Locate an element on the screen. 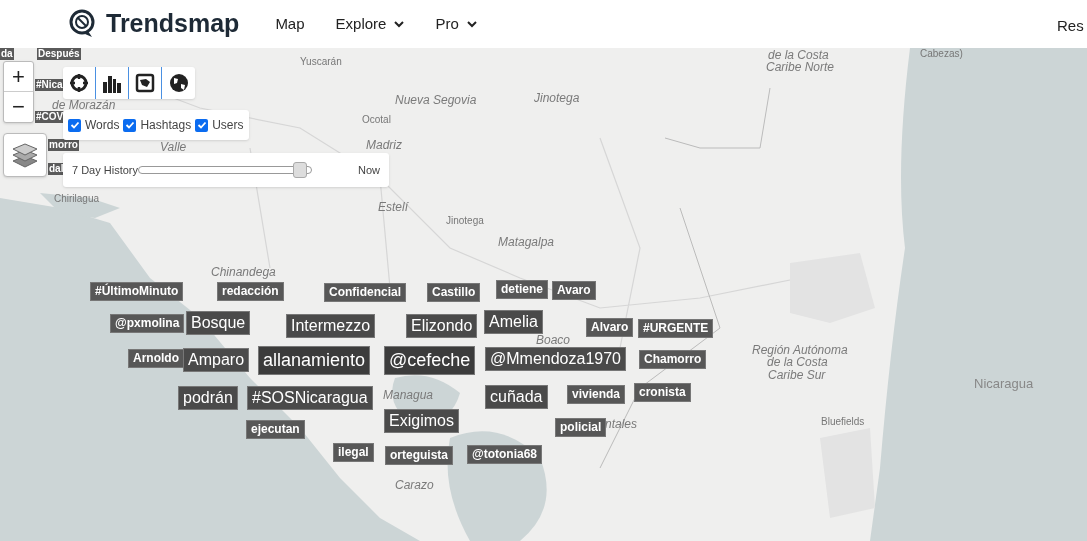 This screenshot has width=1087, height=541. history-label: 7 Day History is located at coordinates (105, 170).